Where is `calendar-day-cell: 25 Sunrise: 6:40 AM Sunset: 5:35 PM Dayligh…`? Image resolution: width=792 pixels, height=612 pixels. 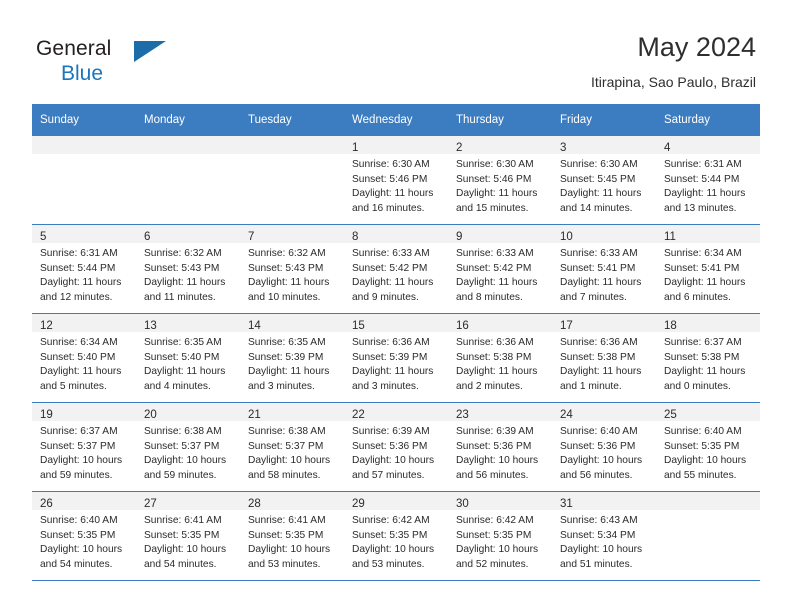 calendar-day-cell: 25 Sunrise: 6:40 AM Sunset: 5:35 PM Dayligh… is located at coordinates (708, 447).